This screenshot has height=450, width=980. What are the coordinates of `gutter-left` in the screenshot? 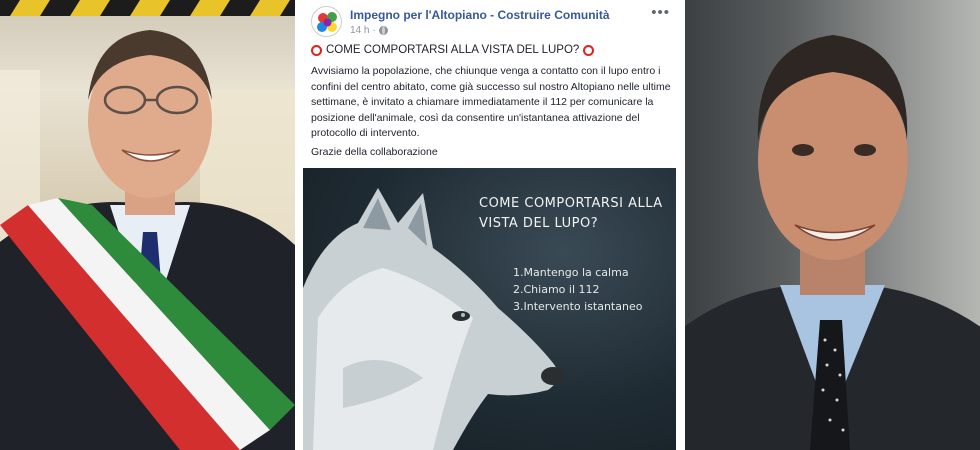 It's located at (299, 225).